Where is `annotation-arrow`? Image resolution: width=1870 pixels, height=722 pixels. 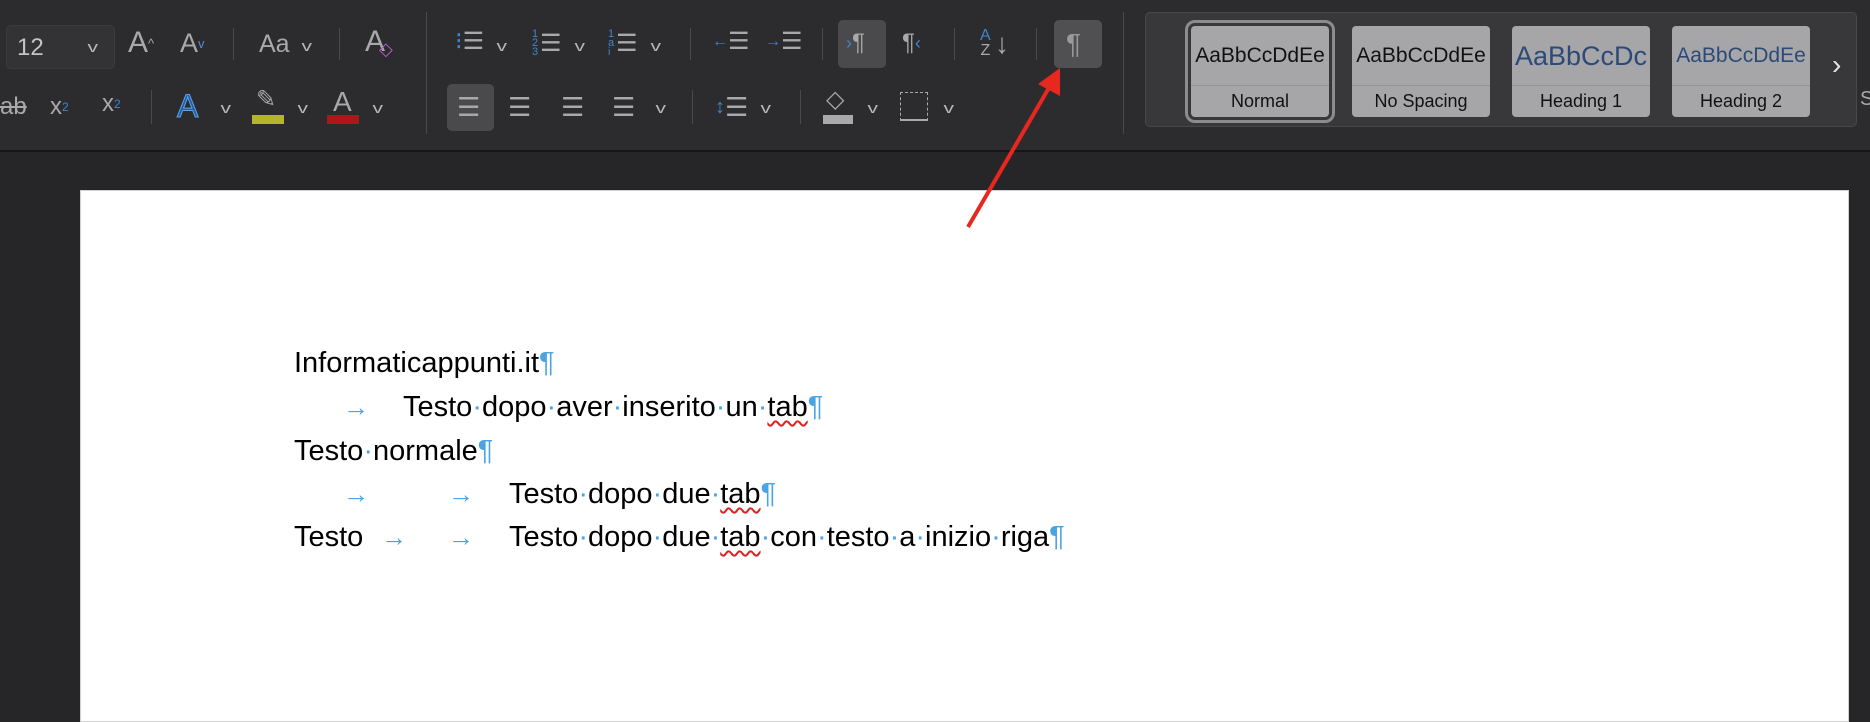 annotation-arrow is located at coordinates (1013, 148).